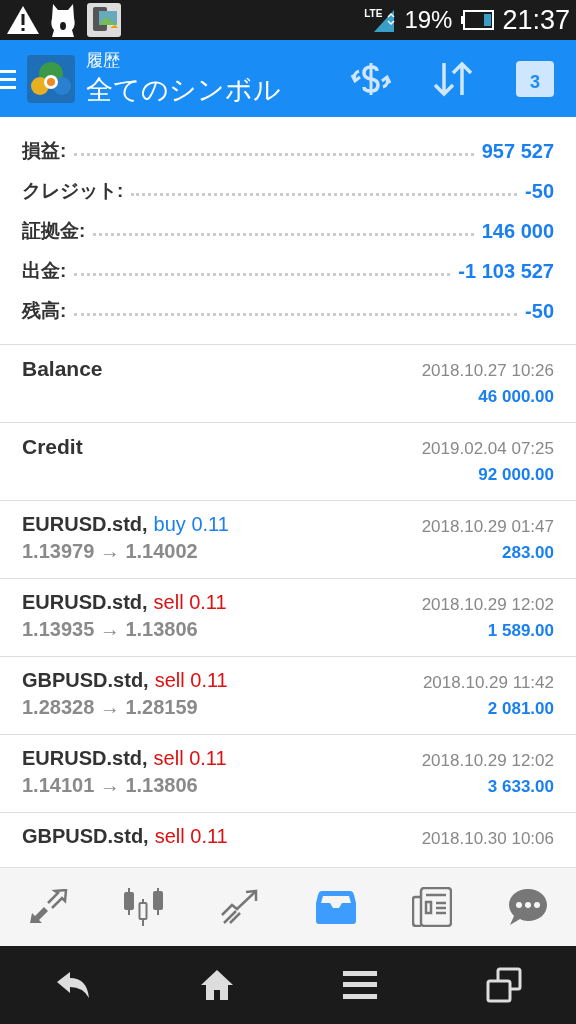 This screenshot has width=576, height=1024. What do you see at coordinates (44, 311) in the screenshot?
I see `summary-label: 残高:` at bounding box center [44, 311].